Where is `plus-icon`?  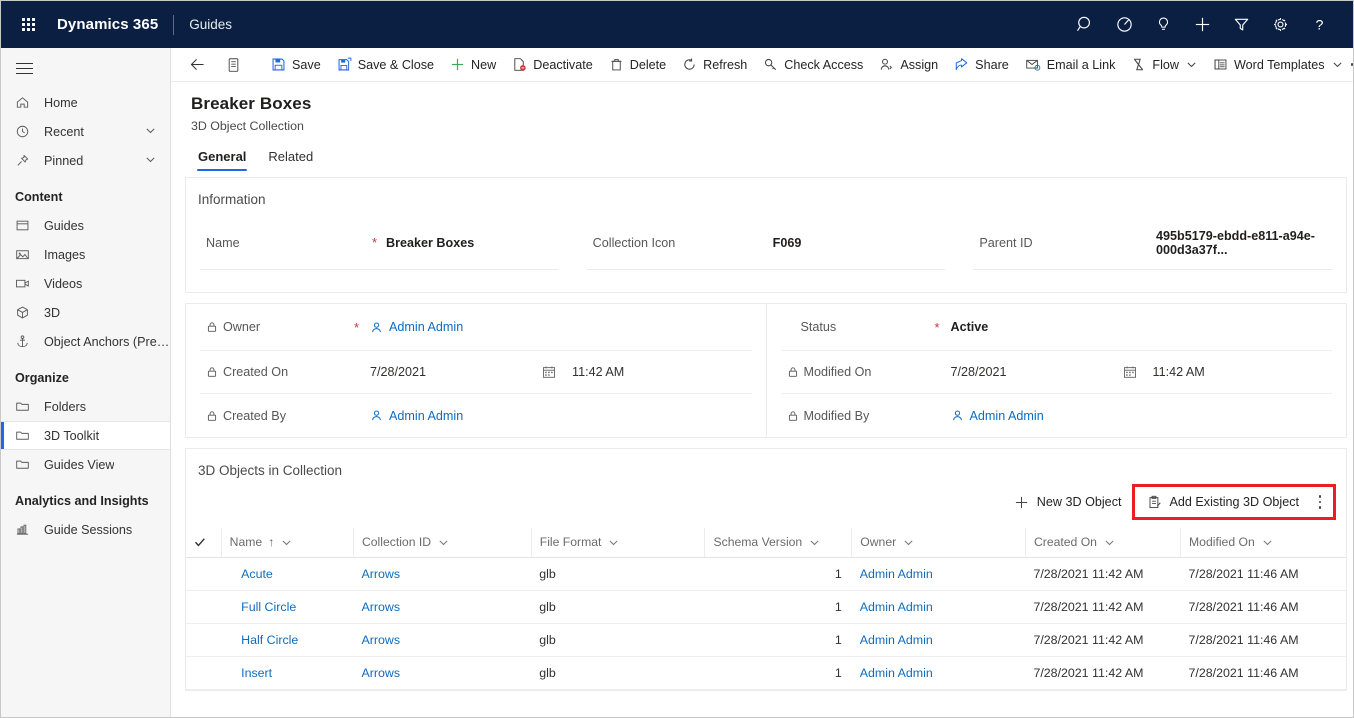 plus-icon is located at coordinates (1202, 25).